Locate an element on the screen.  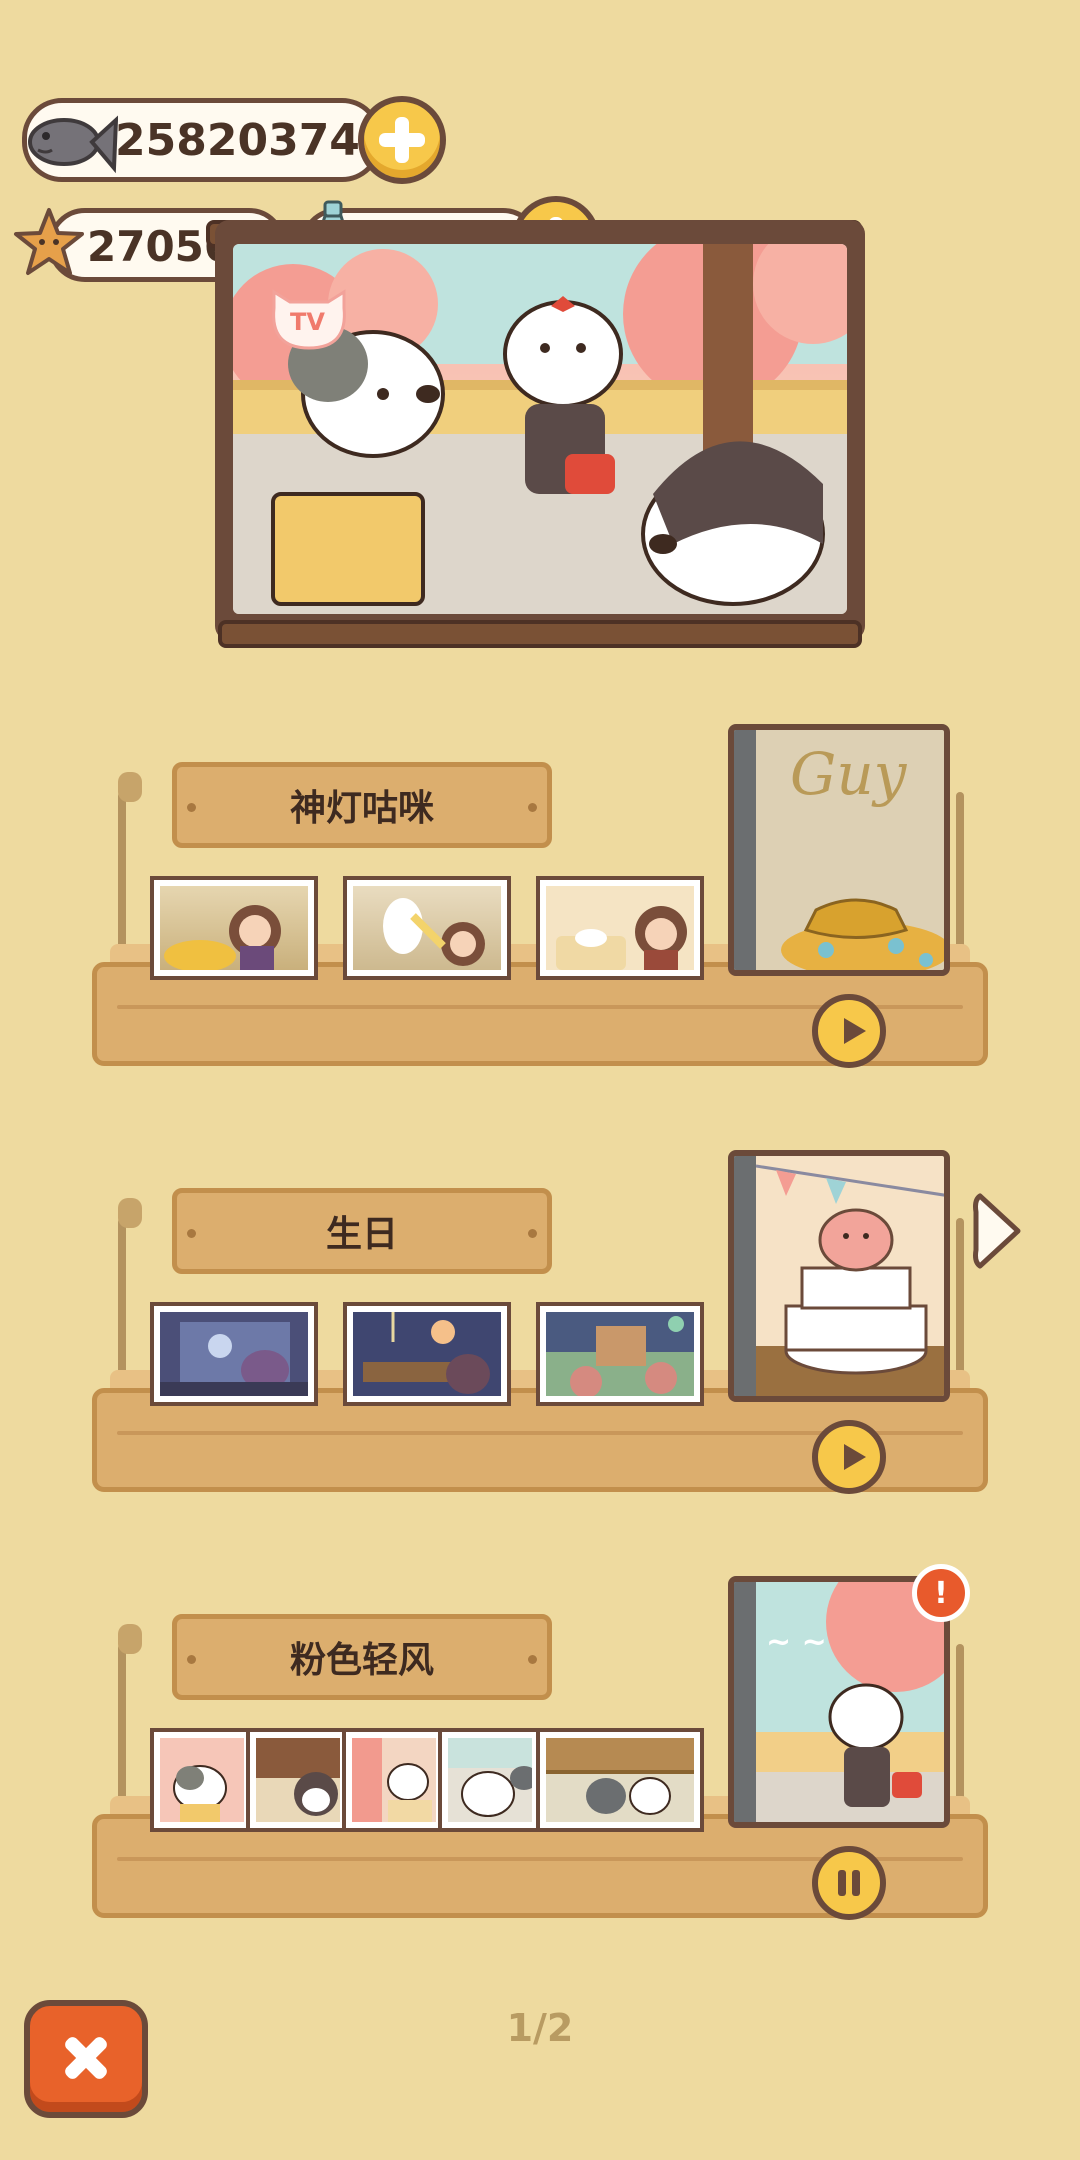
album-title: 粉色轻风 is located at coordinates (361, 1660).